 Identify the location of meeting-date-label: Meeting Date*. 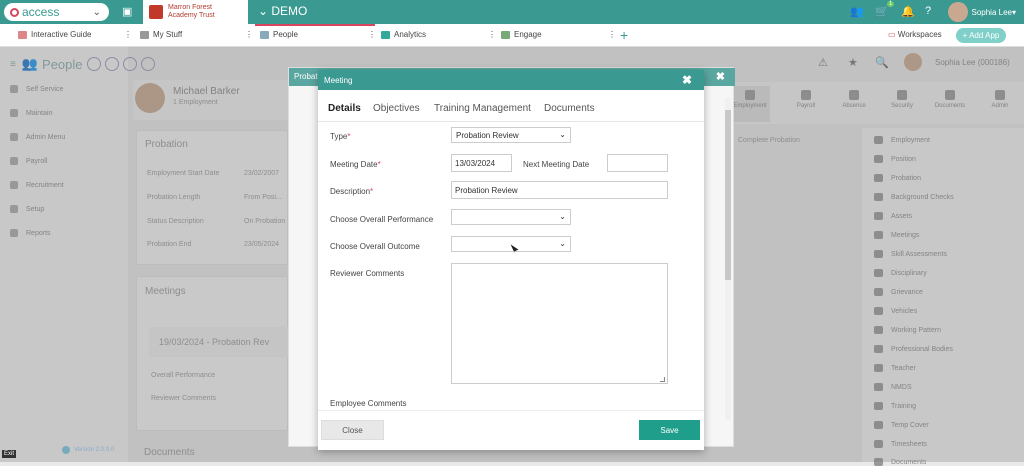
(355, 164).